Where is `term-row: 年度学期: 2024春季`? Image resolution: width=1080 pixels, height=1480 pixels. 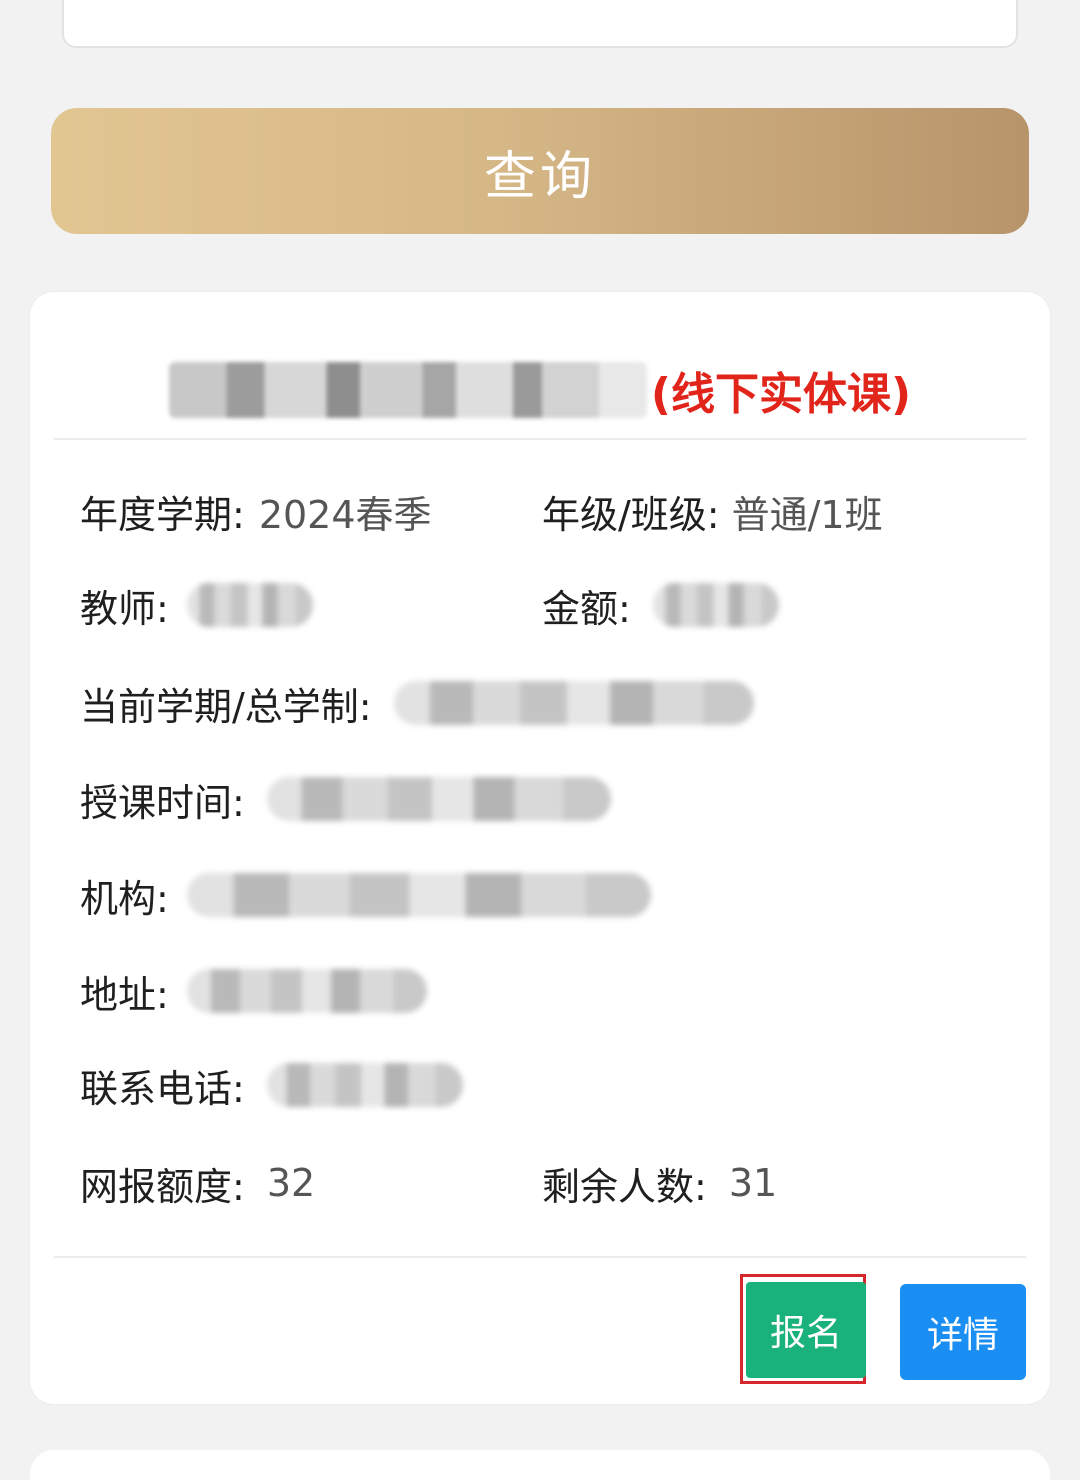 term-row: 年度学期: 2024春季 is located at coordinates (256, 511).